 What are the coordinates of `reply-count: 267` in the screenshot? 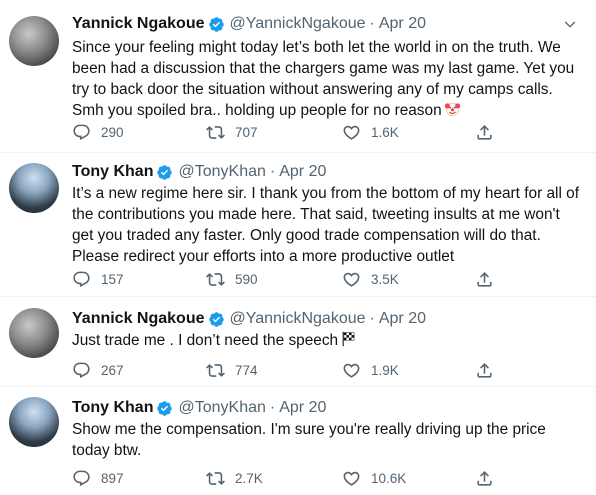 It's located at (112, 370).